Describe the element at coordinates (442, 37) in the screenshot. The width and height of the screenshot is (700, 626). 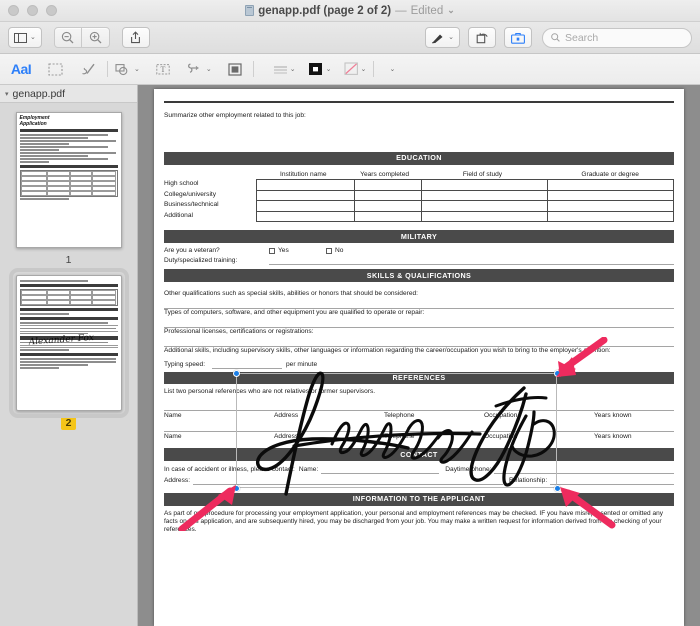
I see `markup-toolbar-toggle-button: ⌄` at that location.